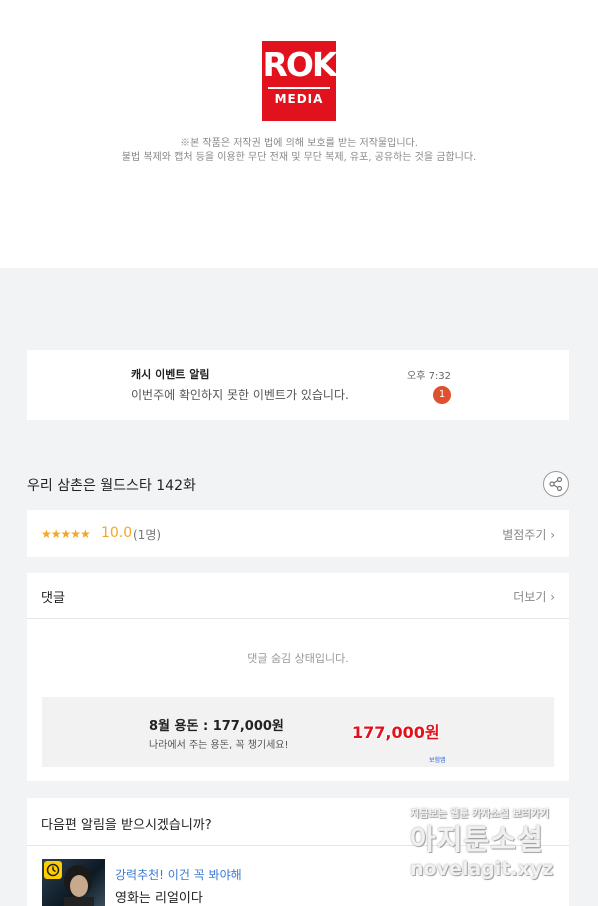 This screenshot has width=598, height=906. I want to click on ad-tag: 보험앱, so click(437, 760).